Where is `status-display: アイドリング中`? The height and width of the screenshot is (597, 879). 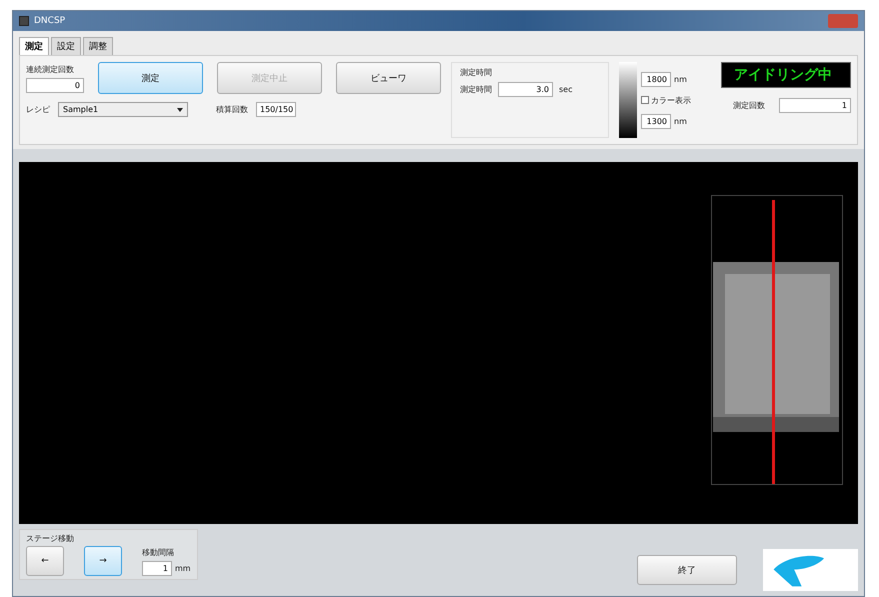 status-display: アイドリング中 is located at coordinates (786, 75).